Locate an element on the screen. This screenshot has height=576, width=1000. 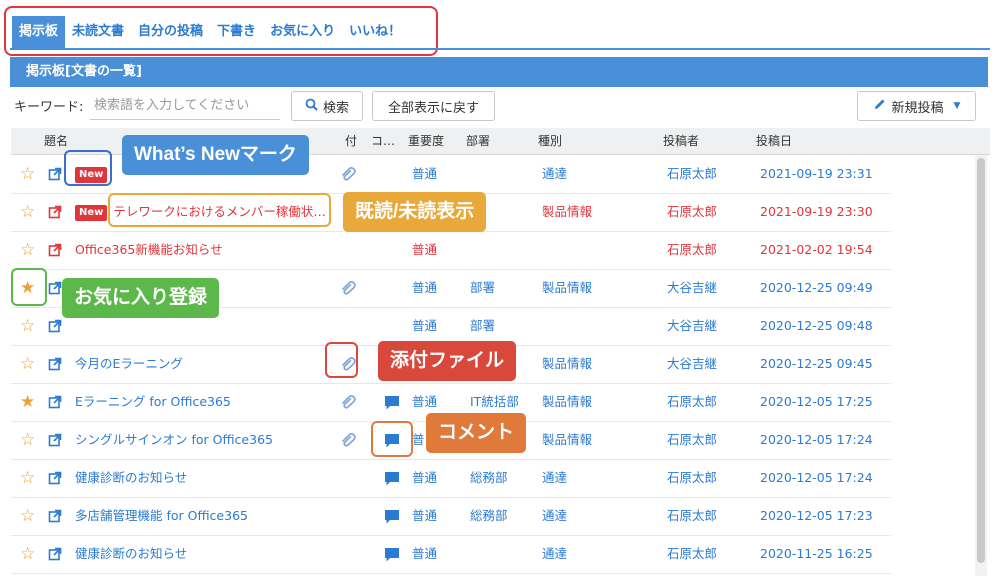
col-attach: 付 is located at coordinates (351, 141).